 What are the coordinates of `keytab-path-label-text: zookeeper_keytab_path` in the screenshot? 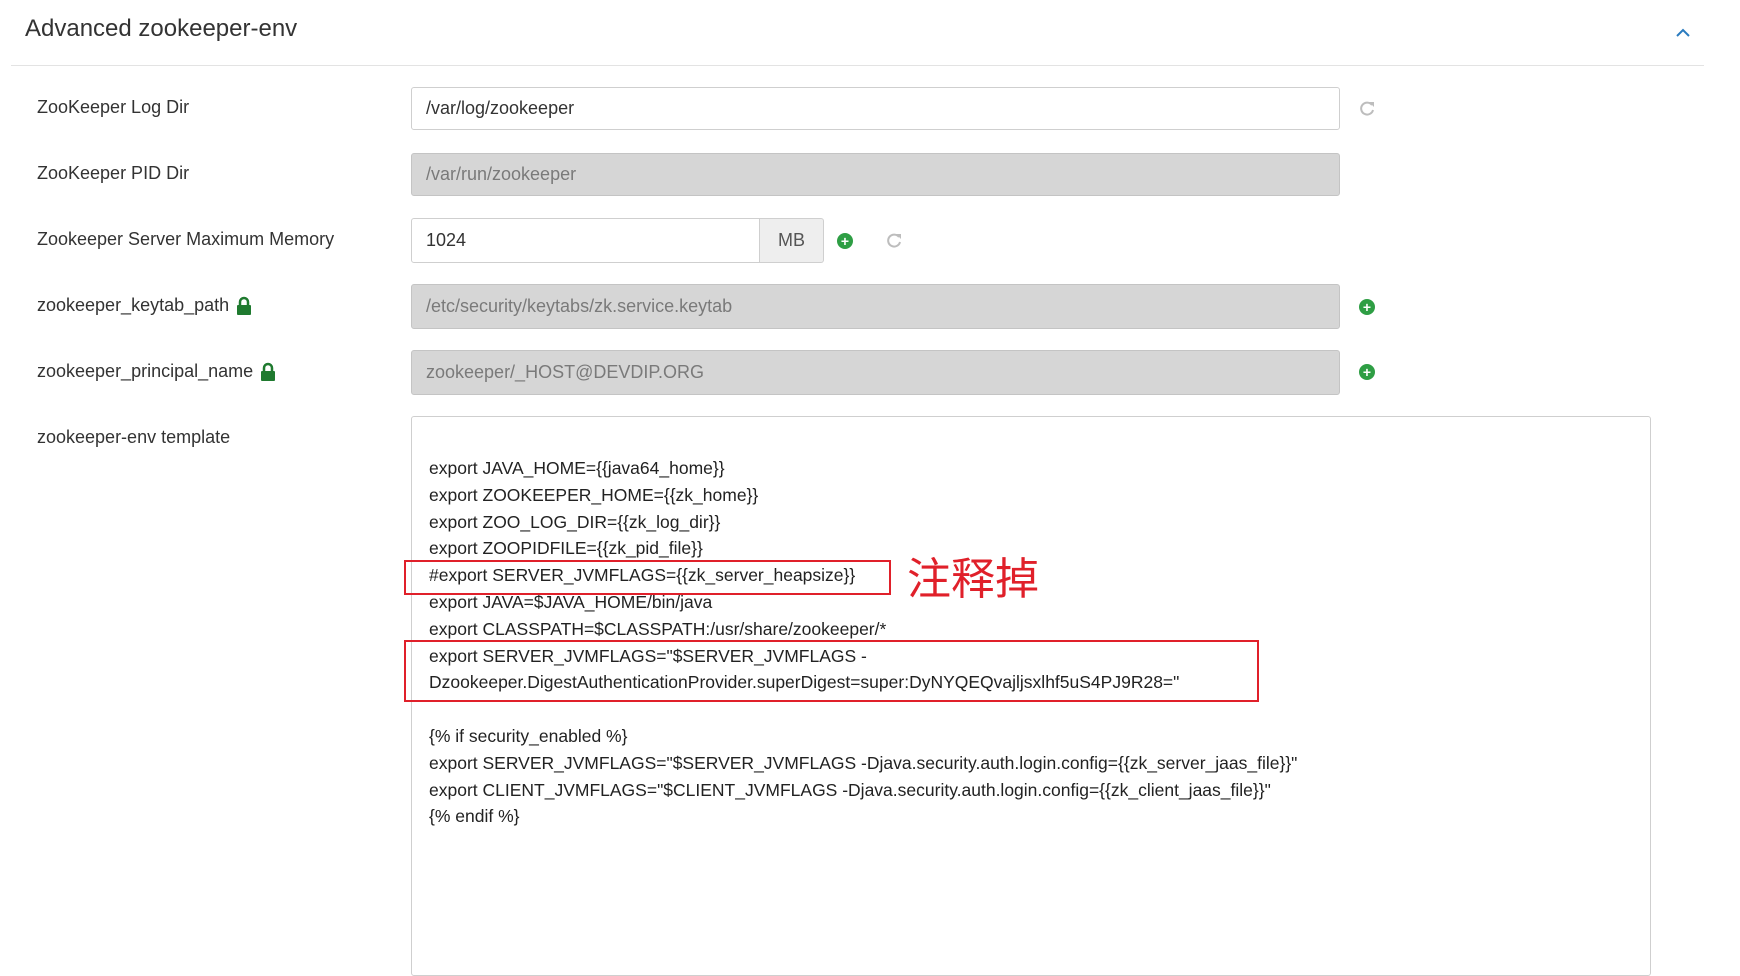 It's located at (133, 305).